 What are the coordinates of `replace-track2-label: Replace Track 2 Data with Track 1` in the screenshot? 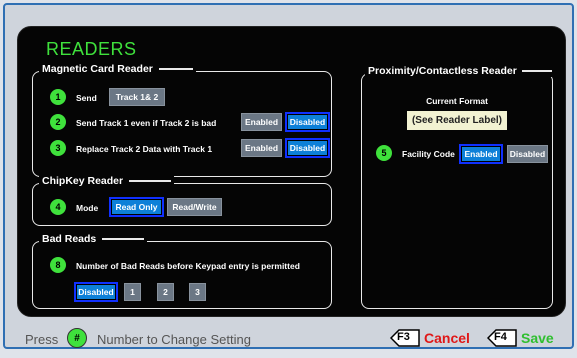 It's located at (144, 149).